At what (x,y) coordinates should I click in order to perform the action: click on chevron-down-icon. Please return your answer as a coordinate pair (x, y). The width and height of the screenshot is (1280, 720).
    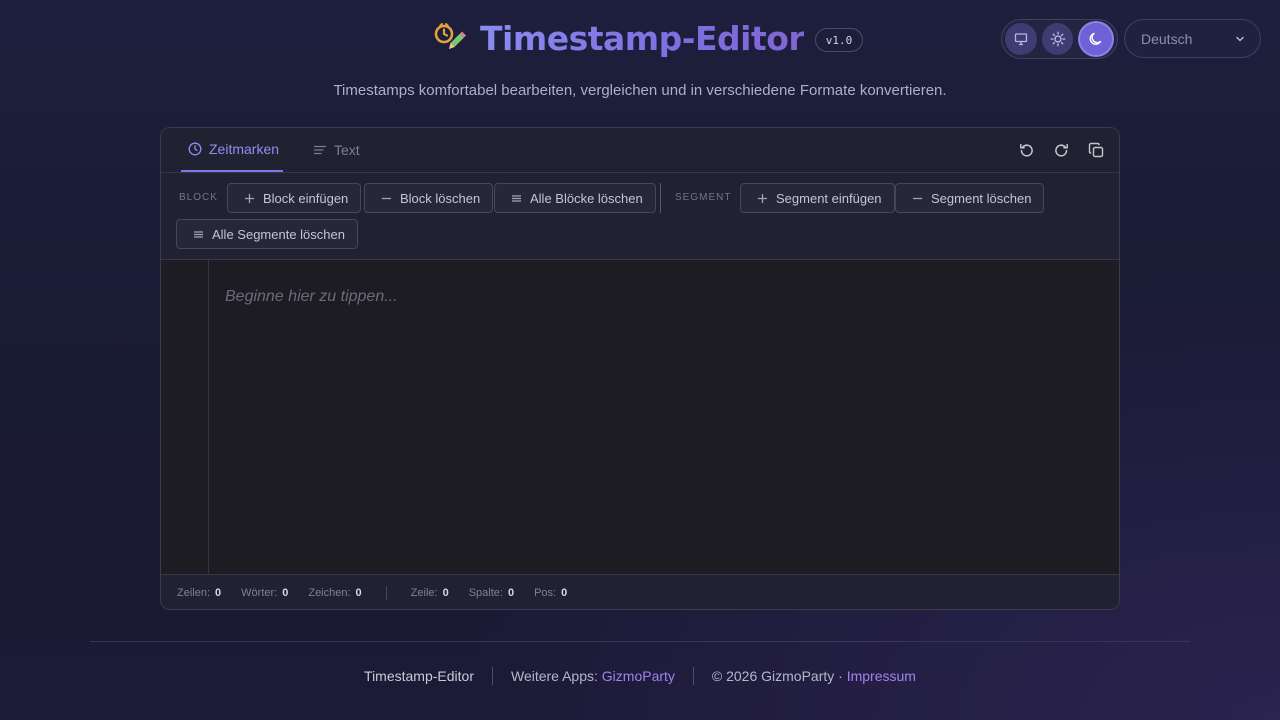
    Looking at the image, I should click on (1240, 38).